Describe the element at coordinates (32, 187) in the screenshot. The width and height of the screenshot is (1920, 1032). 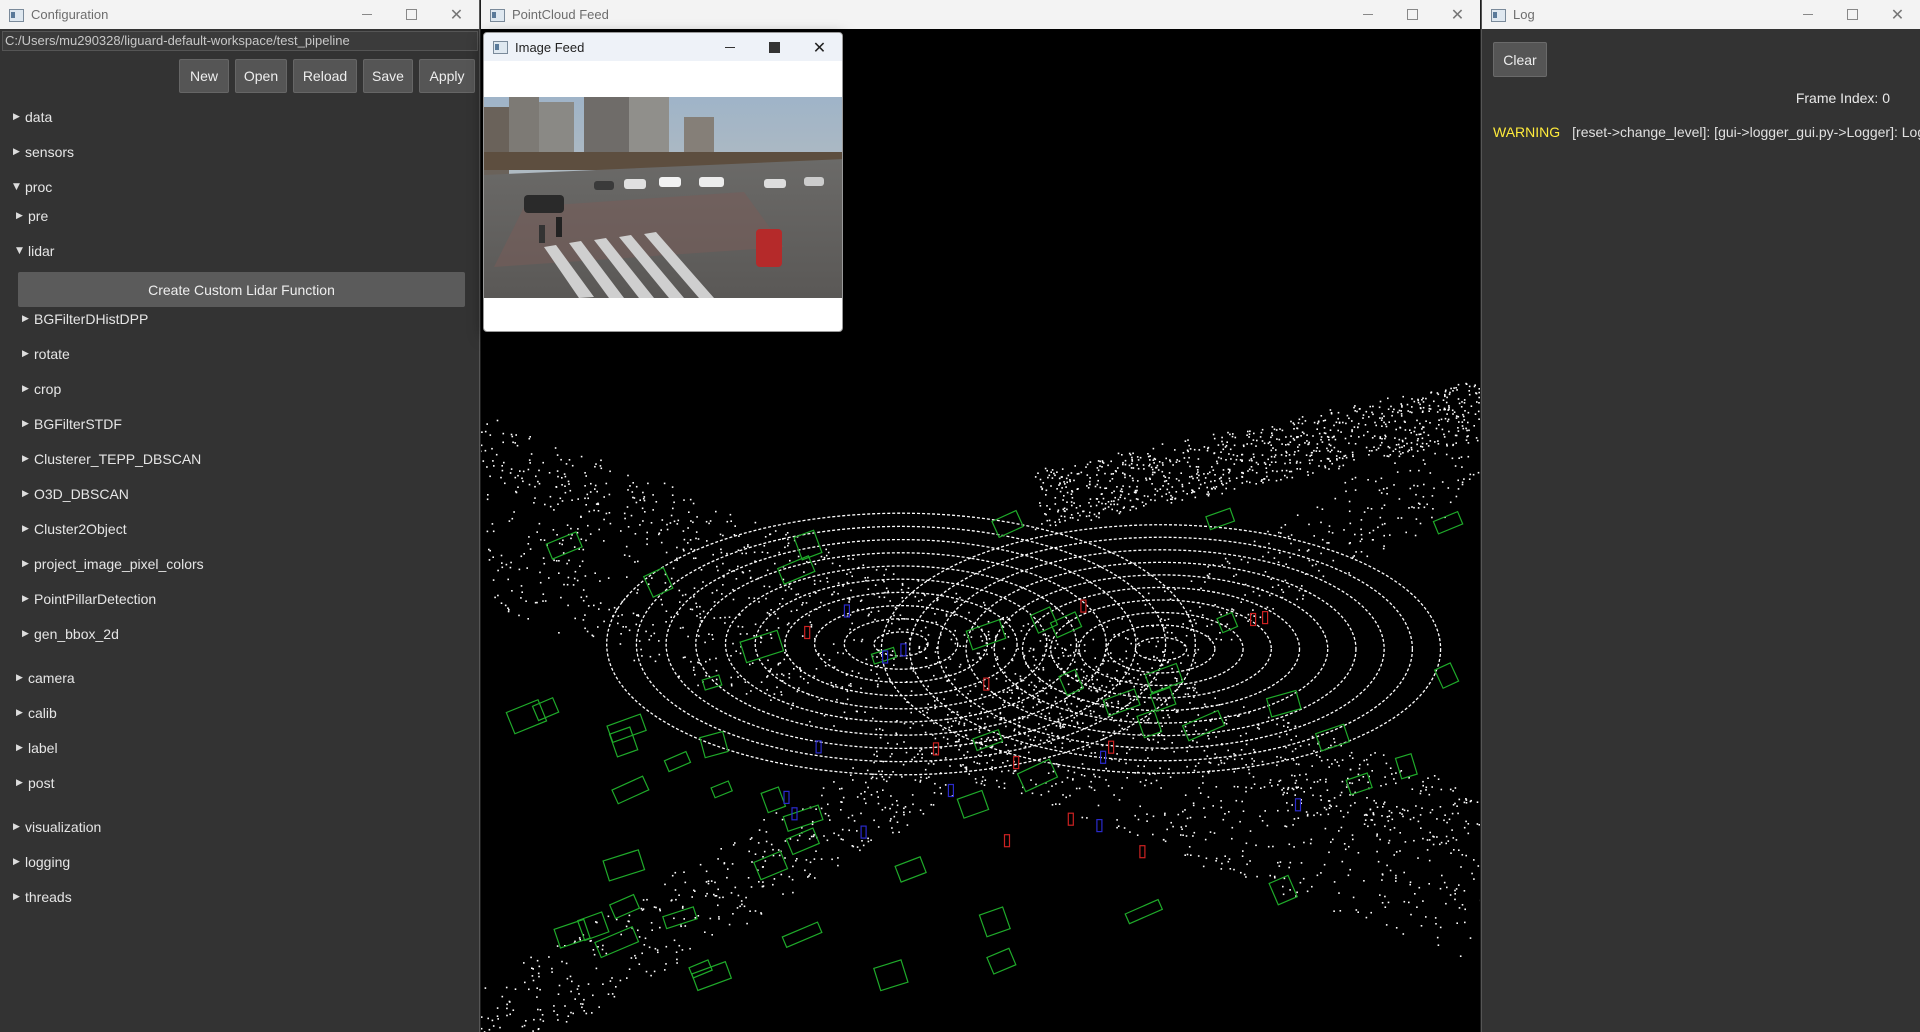
I see `tree-item-proc: ▼ proc` at that location.